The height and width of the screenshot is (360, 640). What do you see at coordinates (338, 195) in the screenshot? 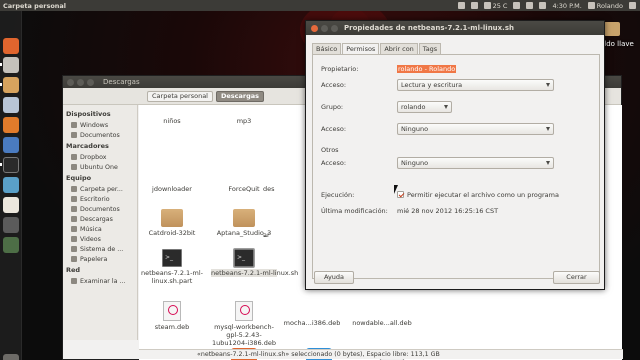
I see `execution-label: Ejecución:` at bounding box center [338, 195].